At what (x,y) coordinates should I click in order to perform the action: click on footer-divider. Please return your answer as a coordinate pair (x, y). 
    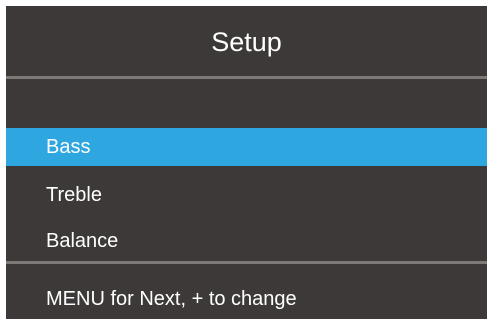
    Looking at the image, I should click on (246, 262).